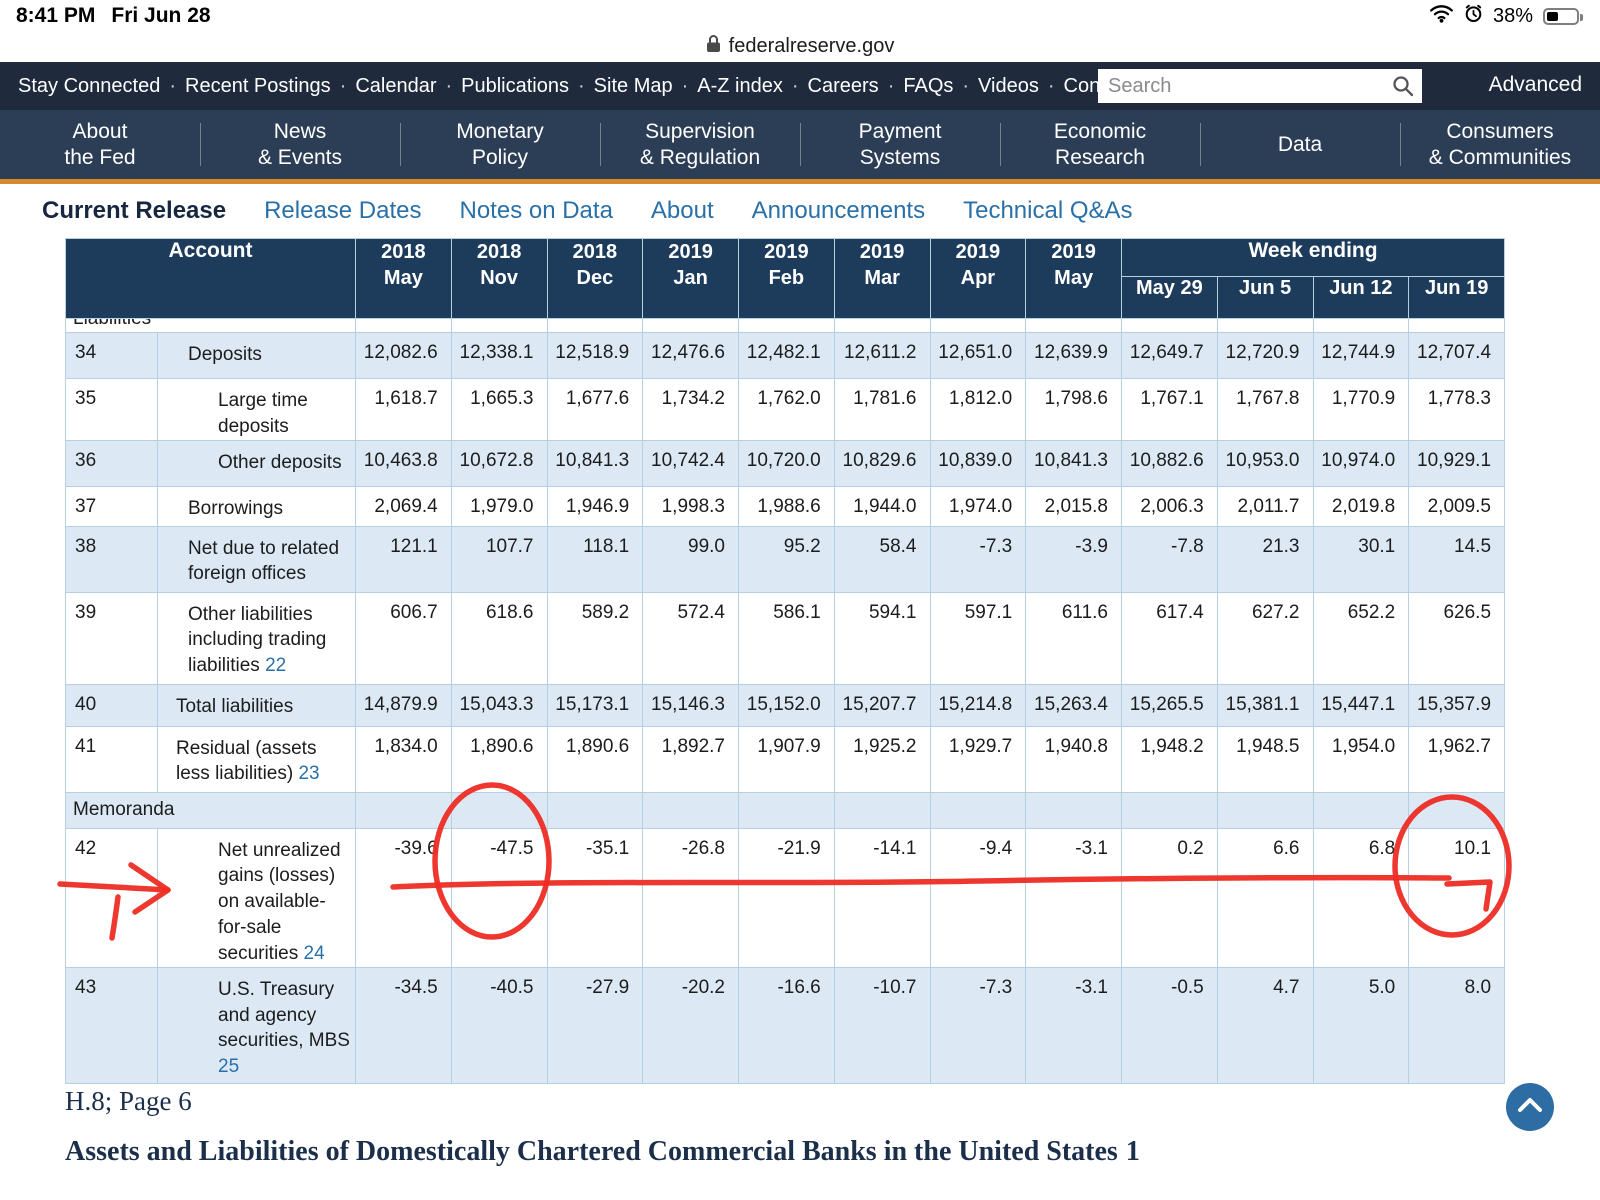 The image size is (1600, 1200). What do you see at coordinates (134, 211) in the screenshot?
I see `sub-nav-item: Current Release` at bounding box center [134, 211].